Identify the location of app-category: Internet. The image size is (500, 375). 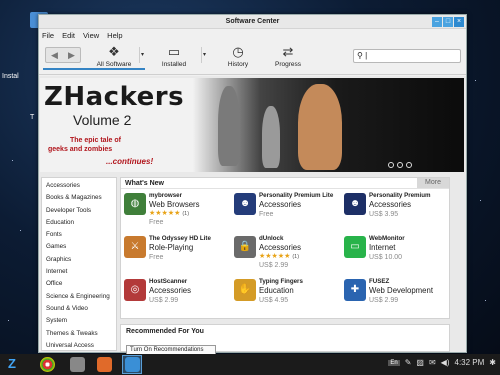
(382, 247).